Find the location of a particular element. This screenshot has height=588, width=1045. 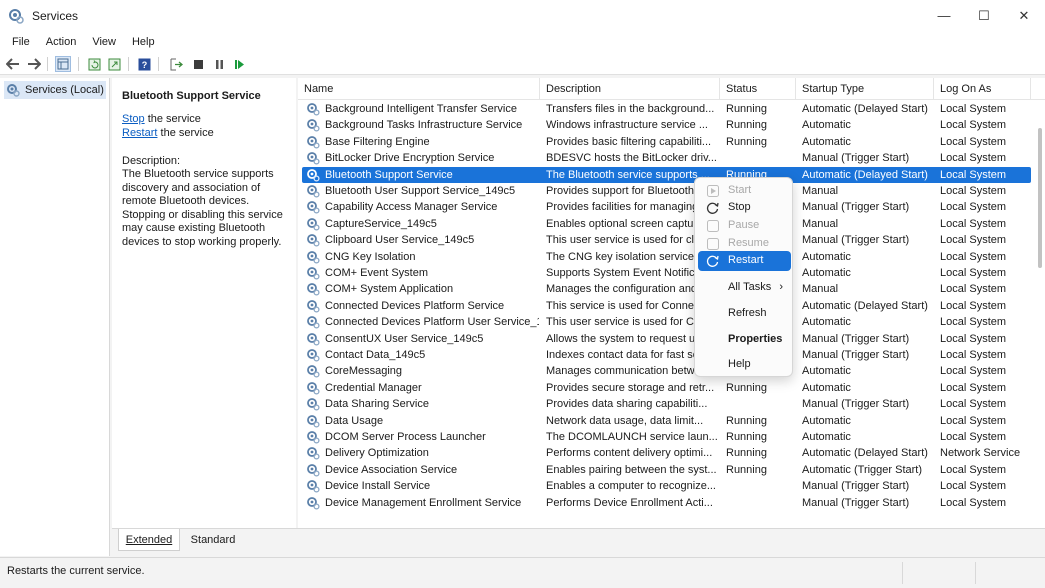

close-button: ✕ is located at coordinates (1024, 15).